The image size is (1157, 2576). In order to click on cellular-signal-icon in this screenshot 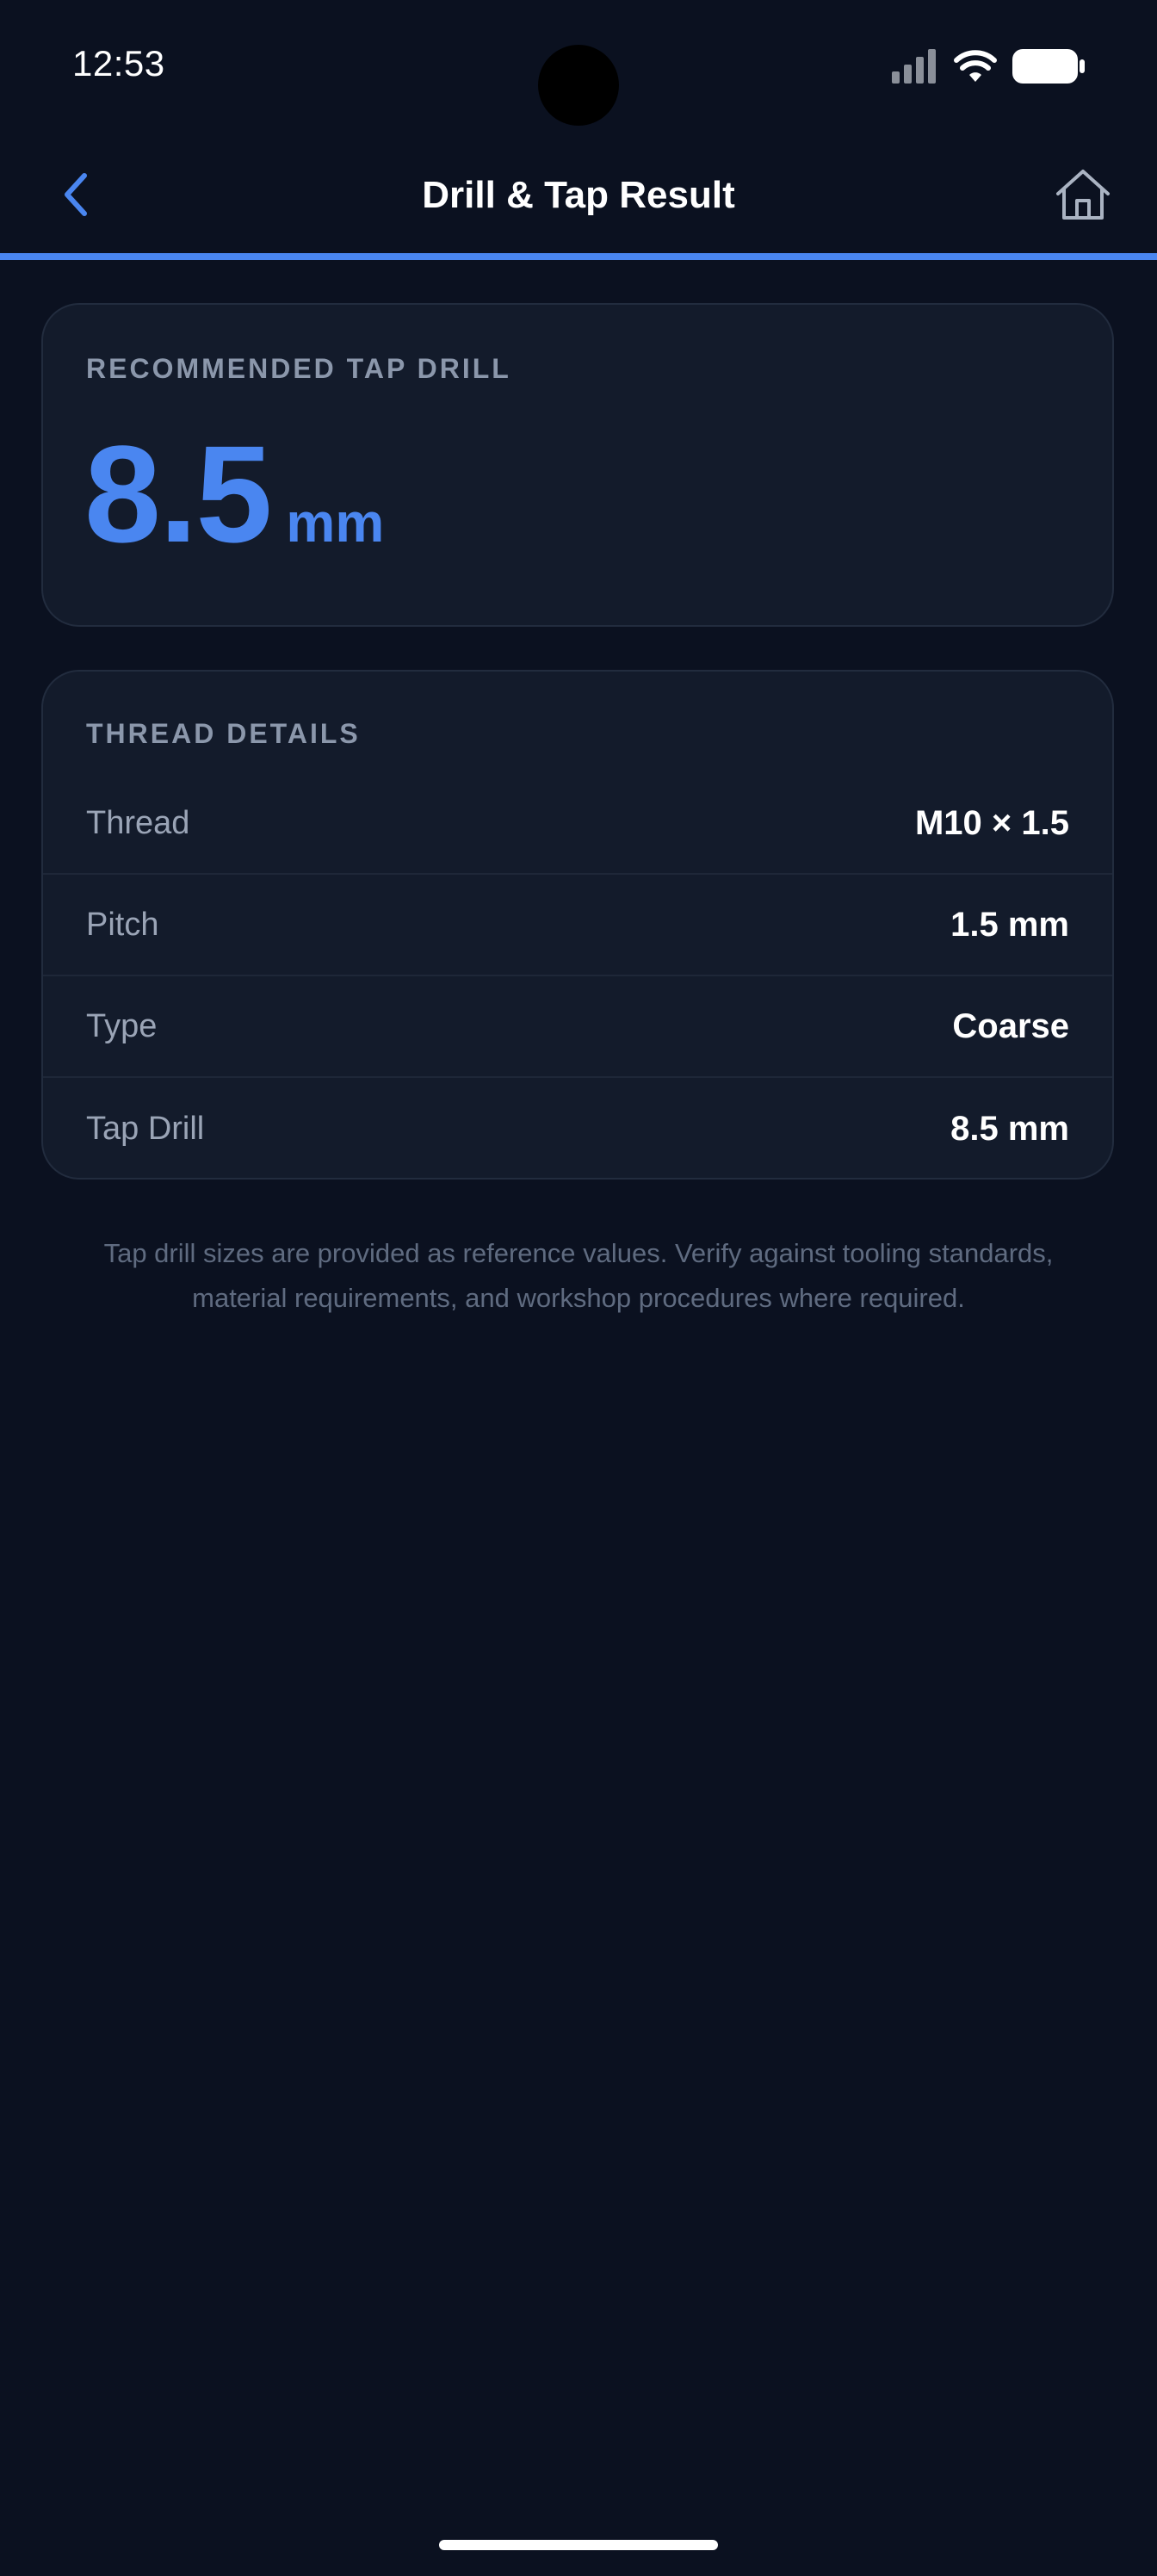, I will do `click(915, 68)`.